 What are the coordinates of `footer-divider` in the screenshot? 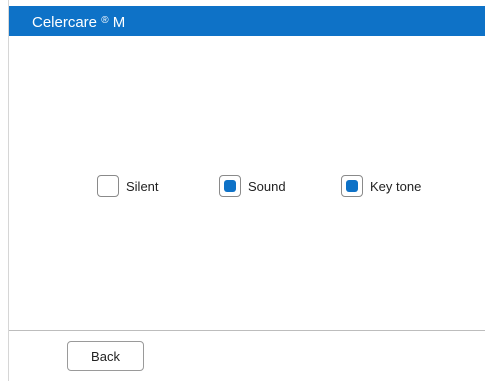 It's located at (247, 330).